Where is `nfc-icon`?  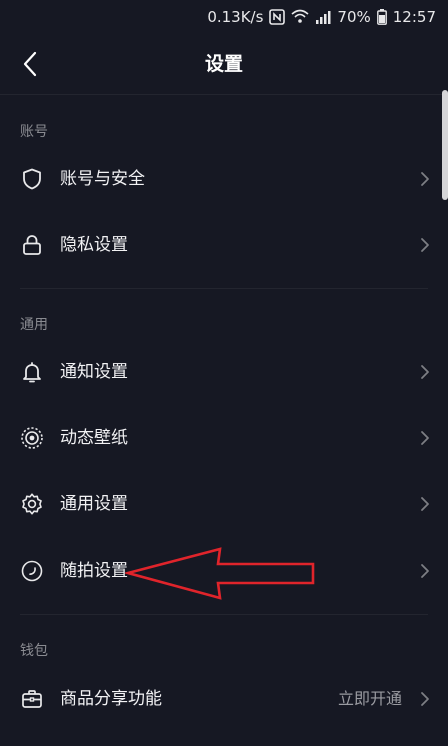
nfc-icon is located at coordinates (277, 17).